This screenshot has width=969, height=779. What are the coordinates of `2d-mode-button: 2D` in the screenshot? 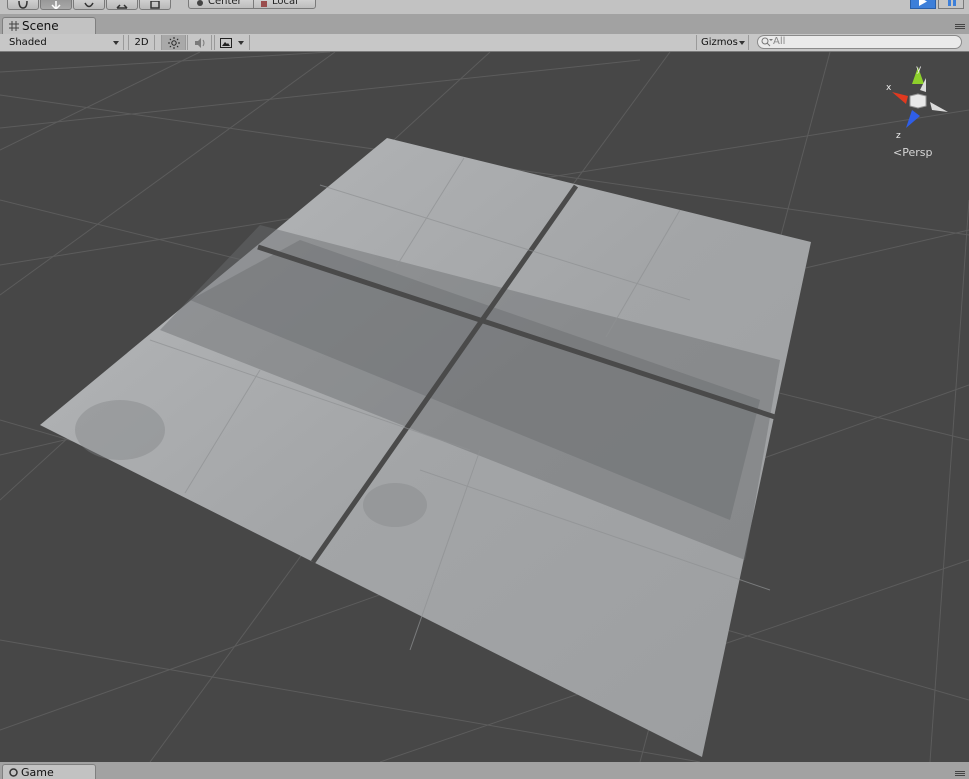 It's located at (141, 42).